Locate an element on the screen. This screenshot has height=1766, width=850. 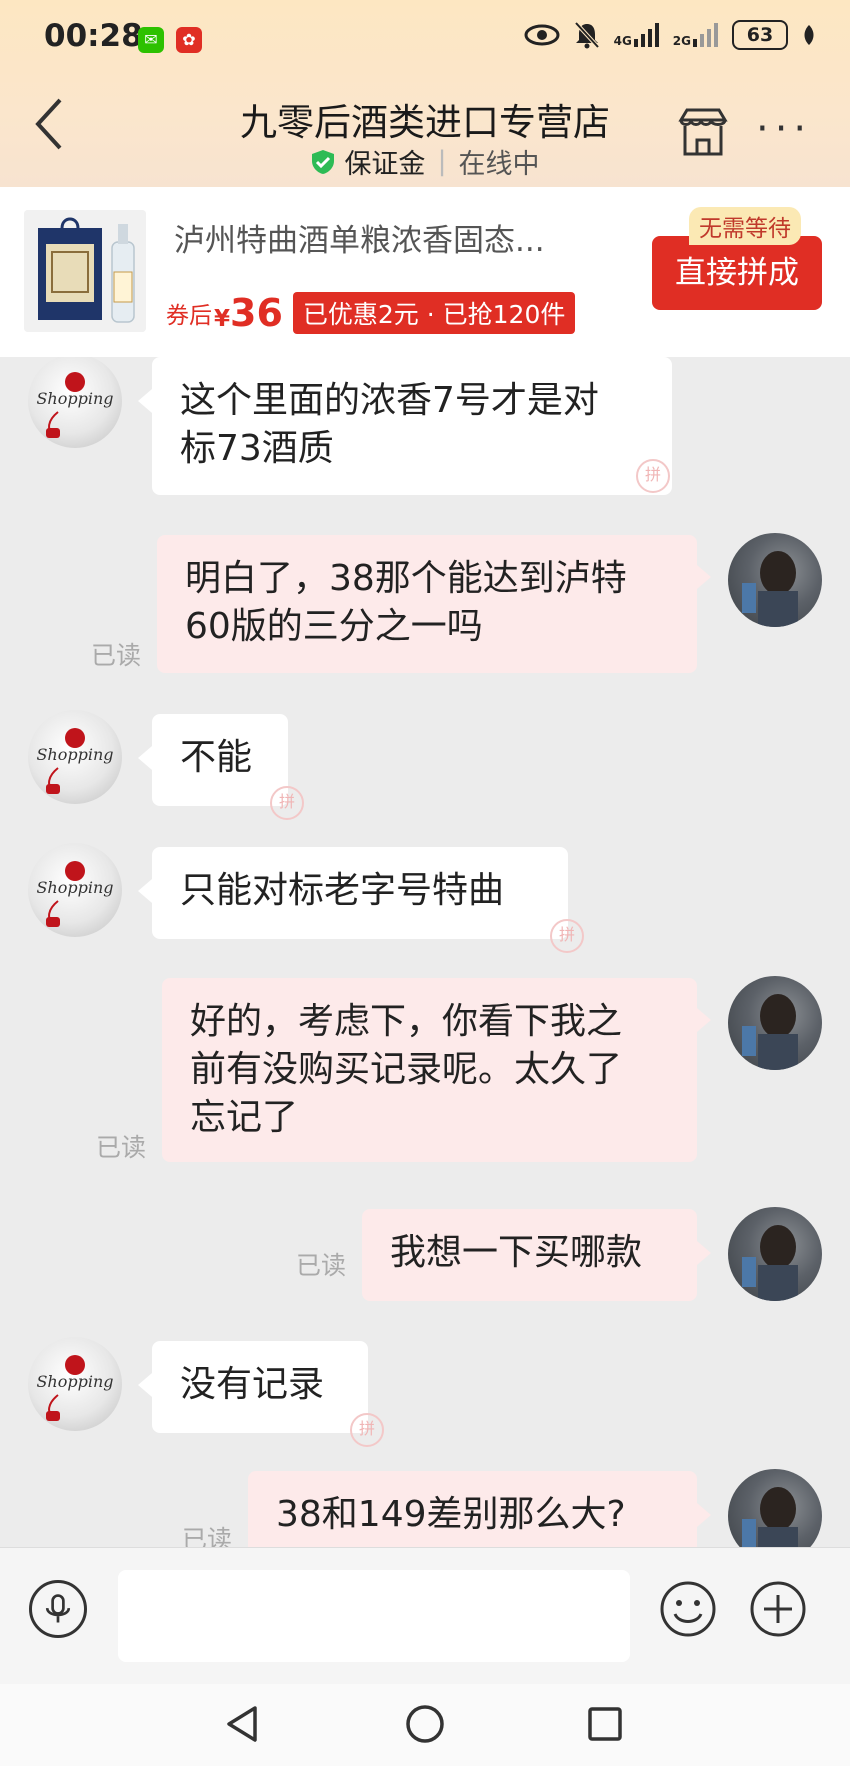
signal-icon-2: 2G is located at coordinates (695, 35).